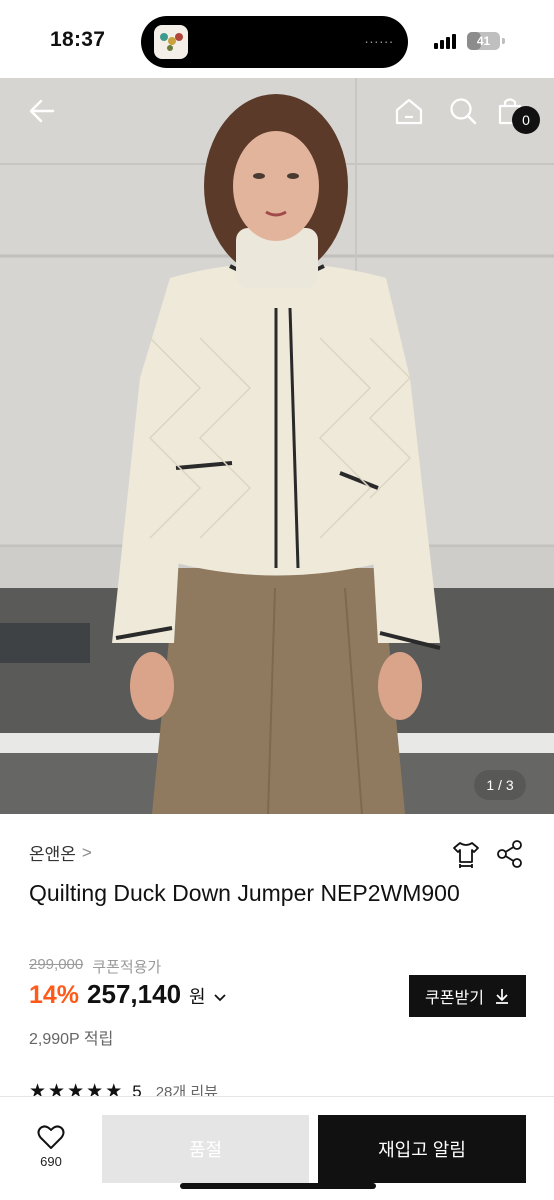  Describe the element at coordinates (54, 995) in the screenshot. I see `discount-rate: 14%` at that location.